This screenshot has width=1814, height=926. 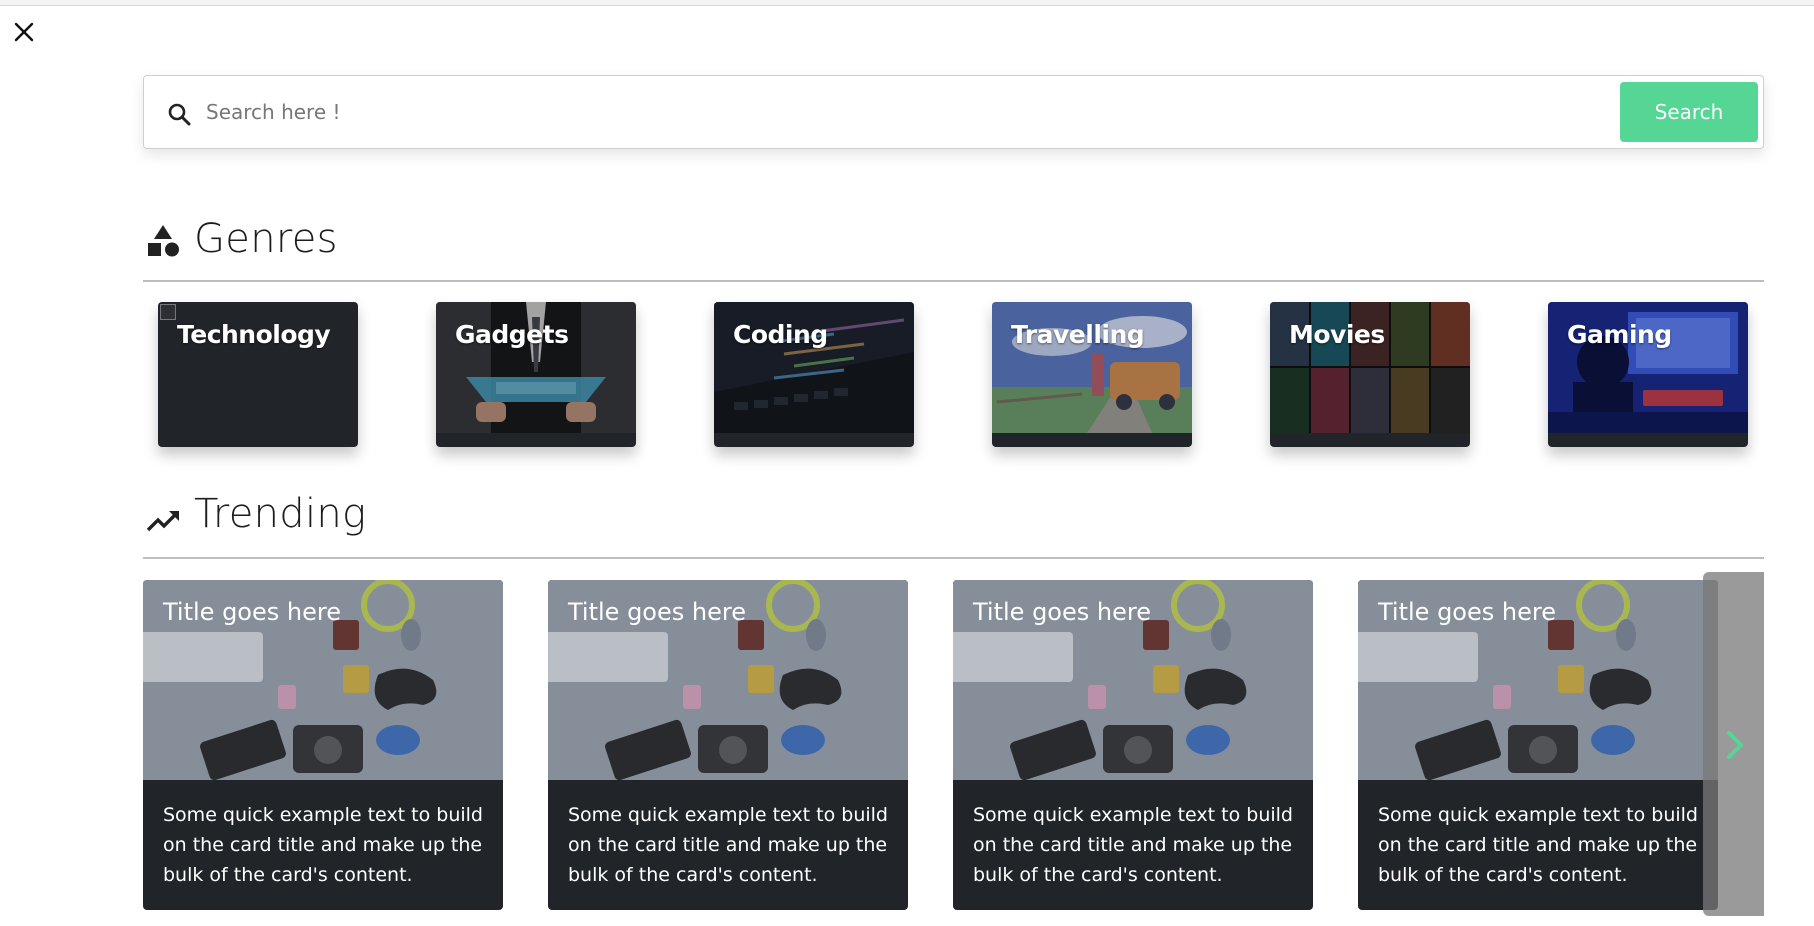 What do you see at coordinates (1092, 374) in the screenshot?
I see `genre-card-travelling: Travelling` at bounding box center [1092, 374].